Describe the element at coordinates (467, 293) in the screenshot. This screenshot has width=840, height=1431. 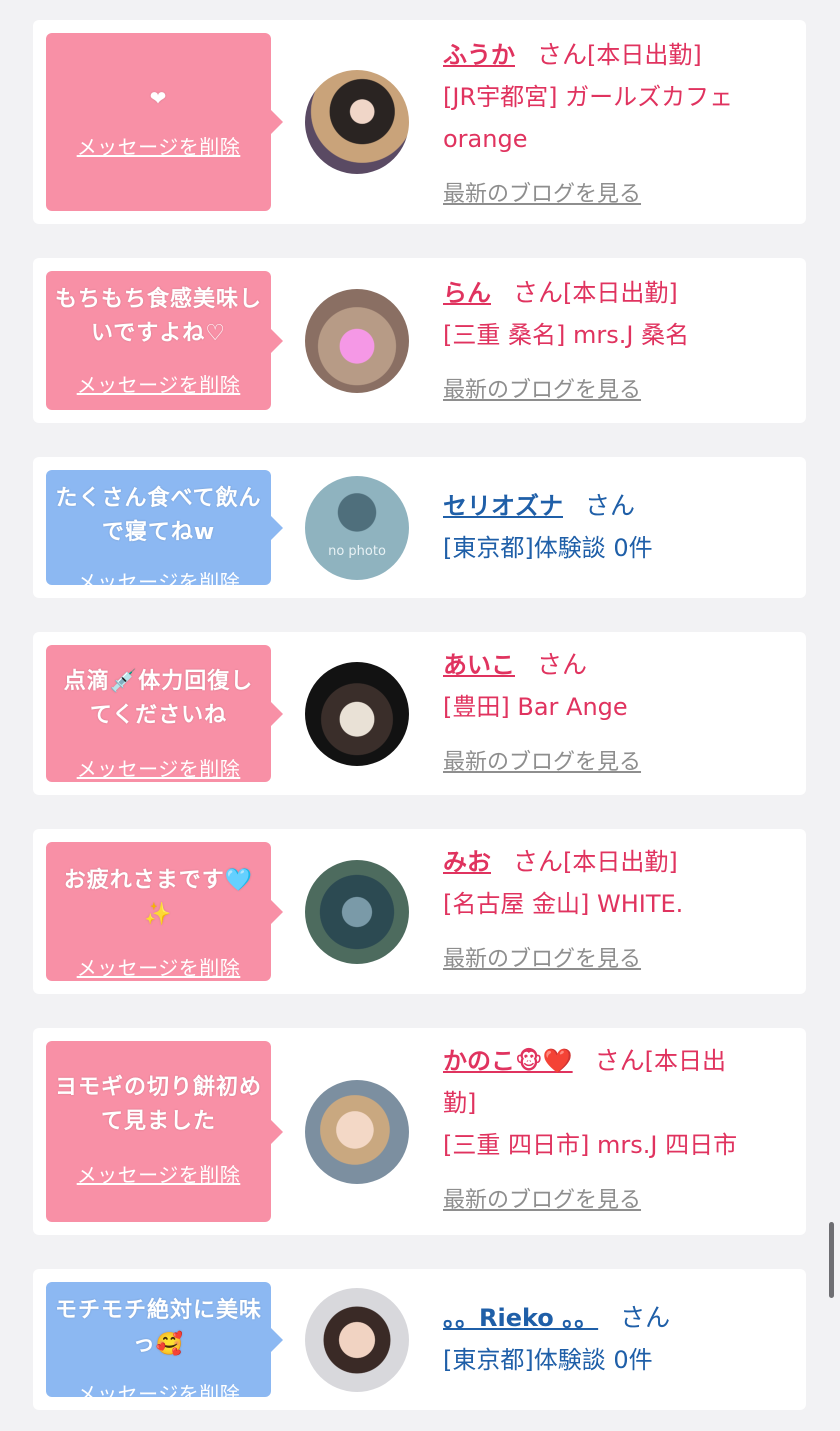
I see `user-name-link: らん` at that location.